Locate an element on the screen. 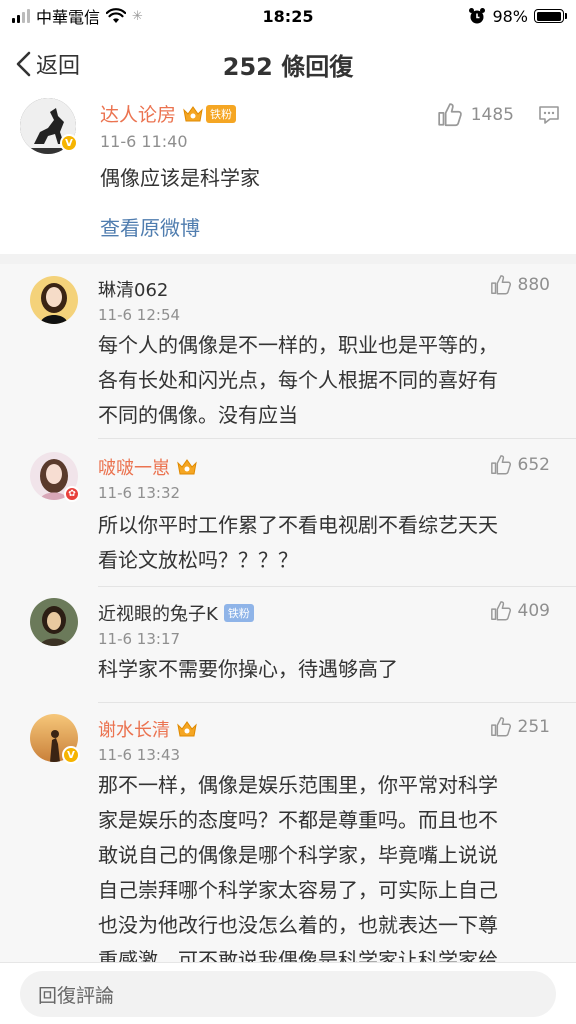 The image size is (576, 1024). like-count: 880 is located at coordinates (533, 285).